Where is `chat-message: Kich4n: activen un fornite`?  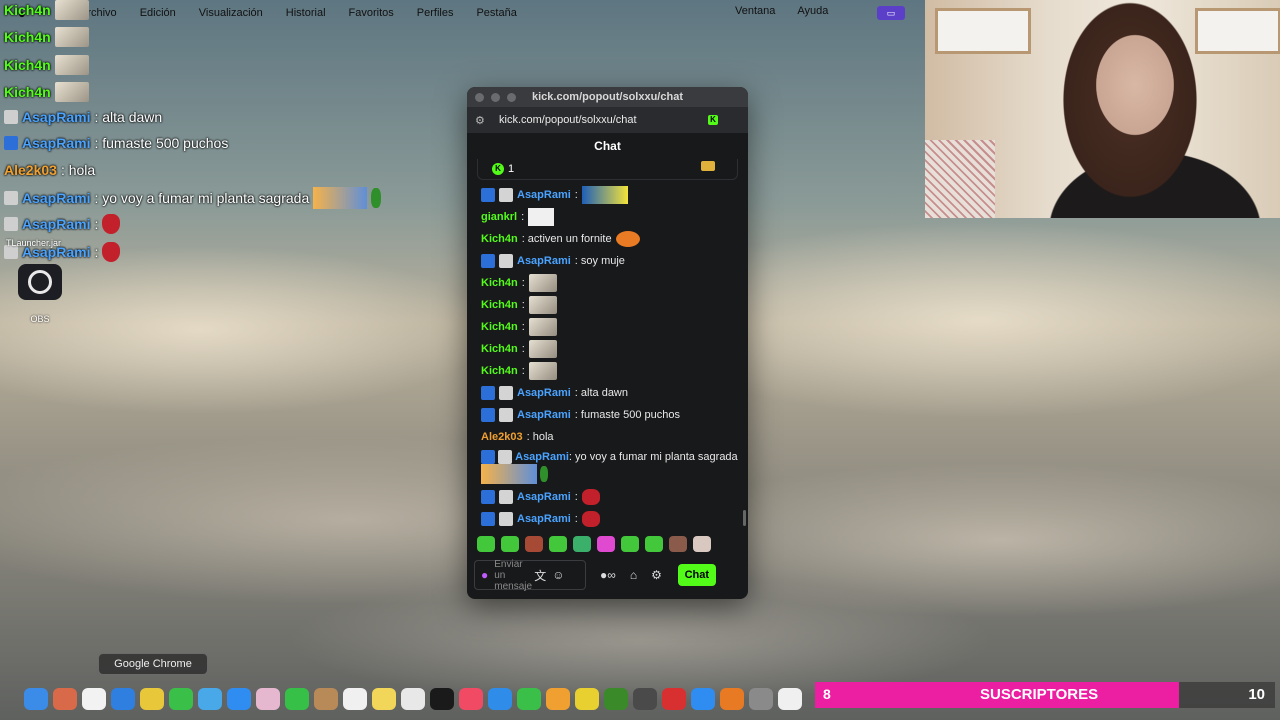 chat-message: Kich4n: activen un fornite is located at coordinates (614, 239).